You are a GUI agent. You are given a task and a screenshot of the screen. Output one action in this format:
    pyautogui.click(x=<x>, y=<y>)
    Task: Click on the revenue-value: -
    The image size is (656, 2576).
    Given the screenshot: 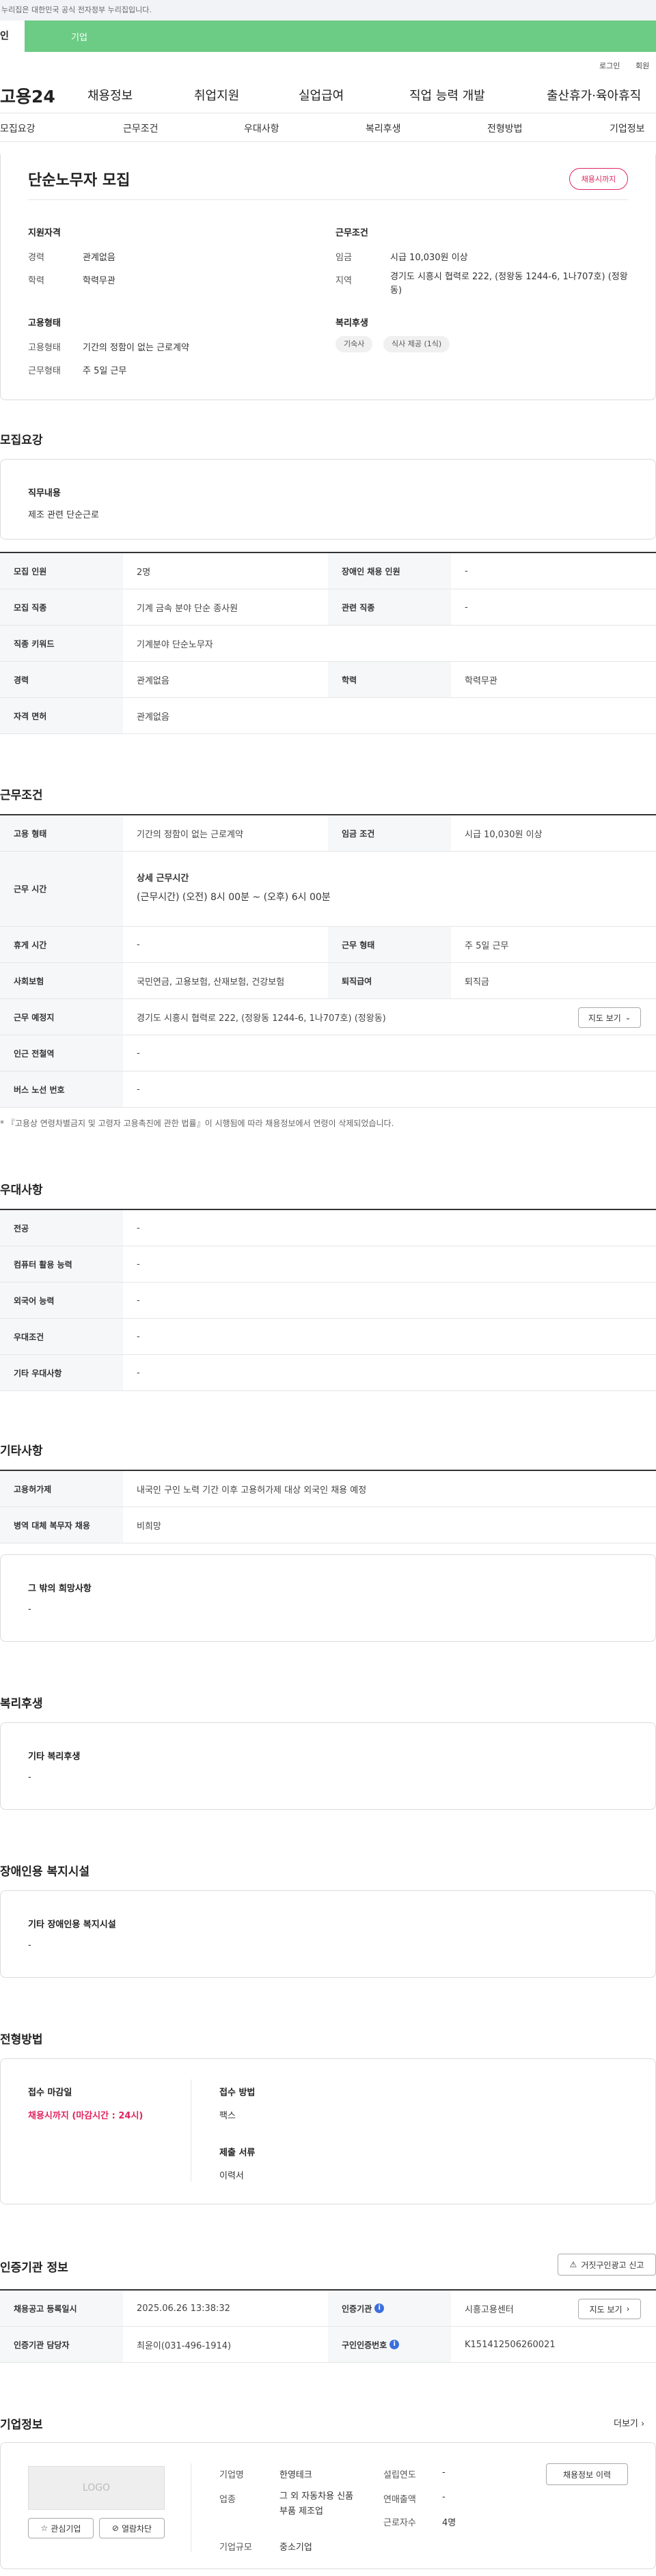 What is the action you would take?
    pyautogui.click(x=444, y=2497)
    